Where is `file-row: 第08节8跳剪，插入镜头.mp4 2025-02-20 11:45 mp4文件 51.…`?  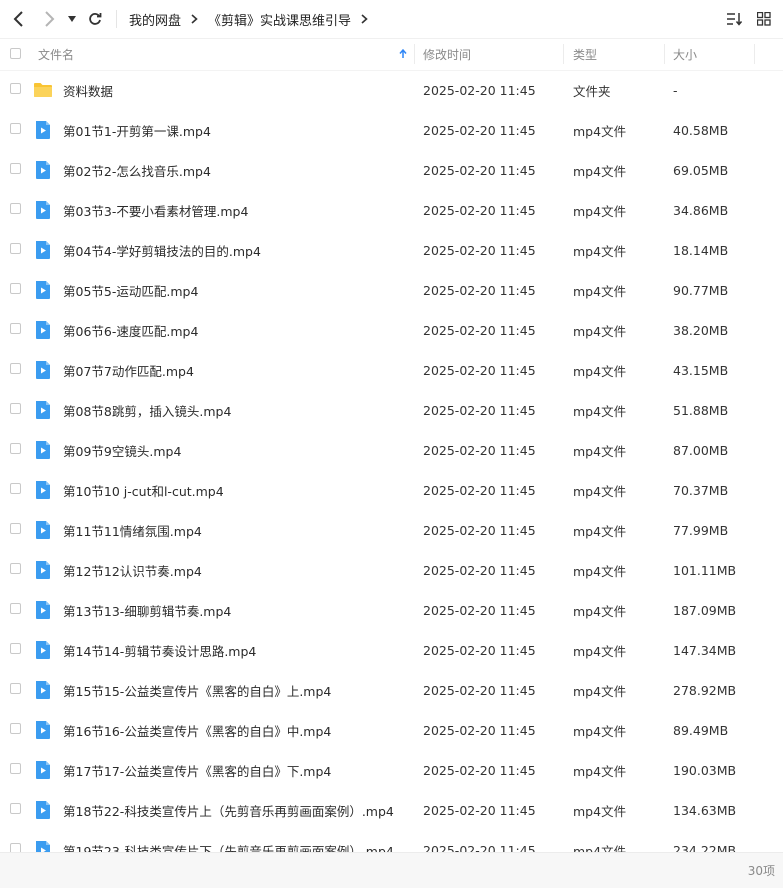
file-row: 第08节8跳剪，插入镜头.mp4 2025-02-20 11:45 mp4文件 51.… is located at coordinates (391, 410).